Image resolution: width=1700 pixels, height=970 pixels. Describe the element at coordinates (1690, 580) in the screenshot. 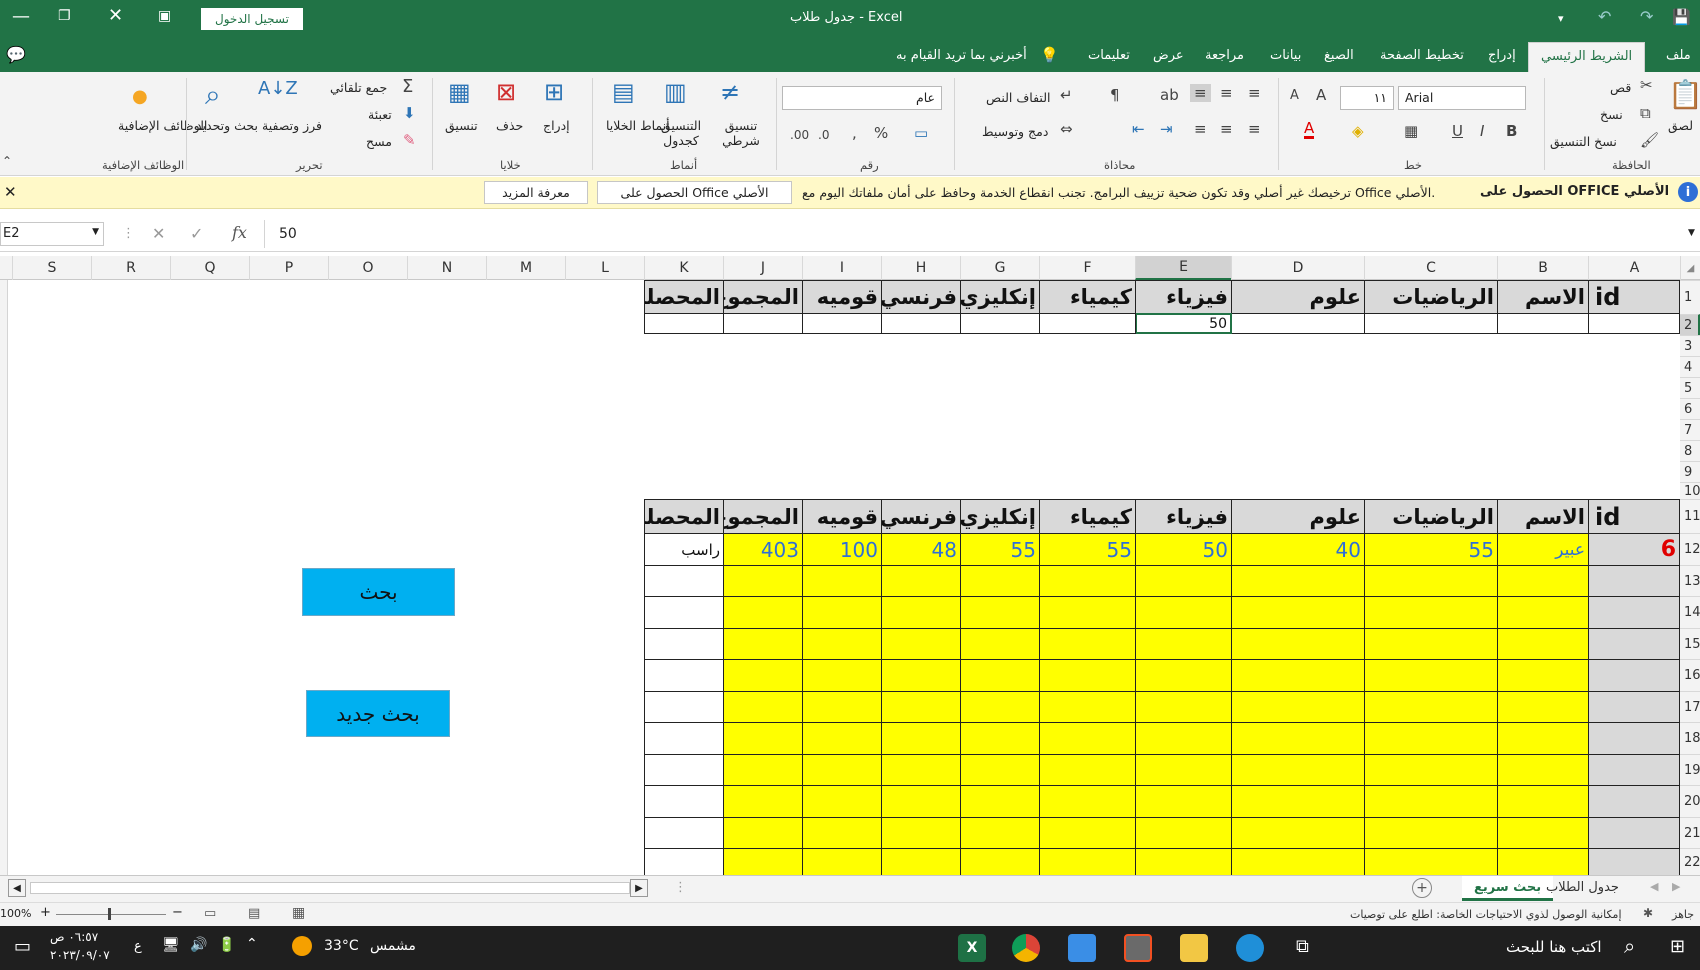

I see `row-header: 13` at that location.